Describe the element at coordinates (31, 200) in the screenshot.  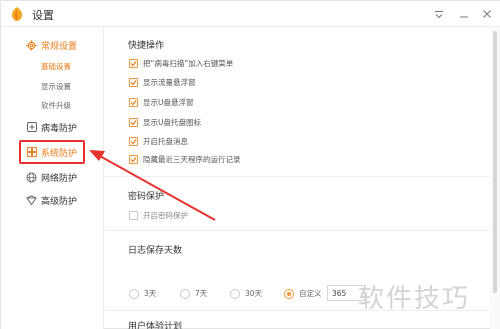
I see `shield-icon` at that location.